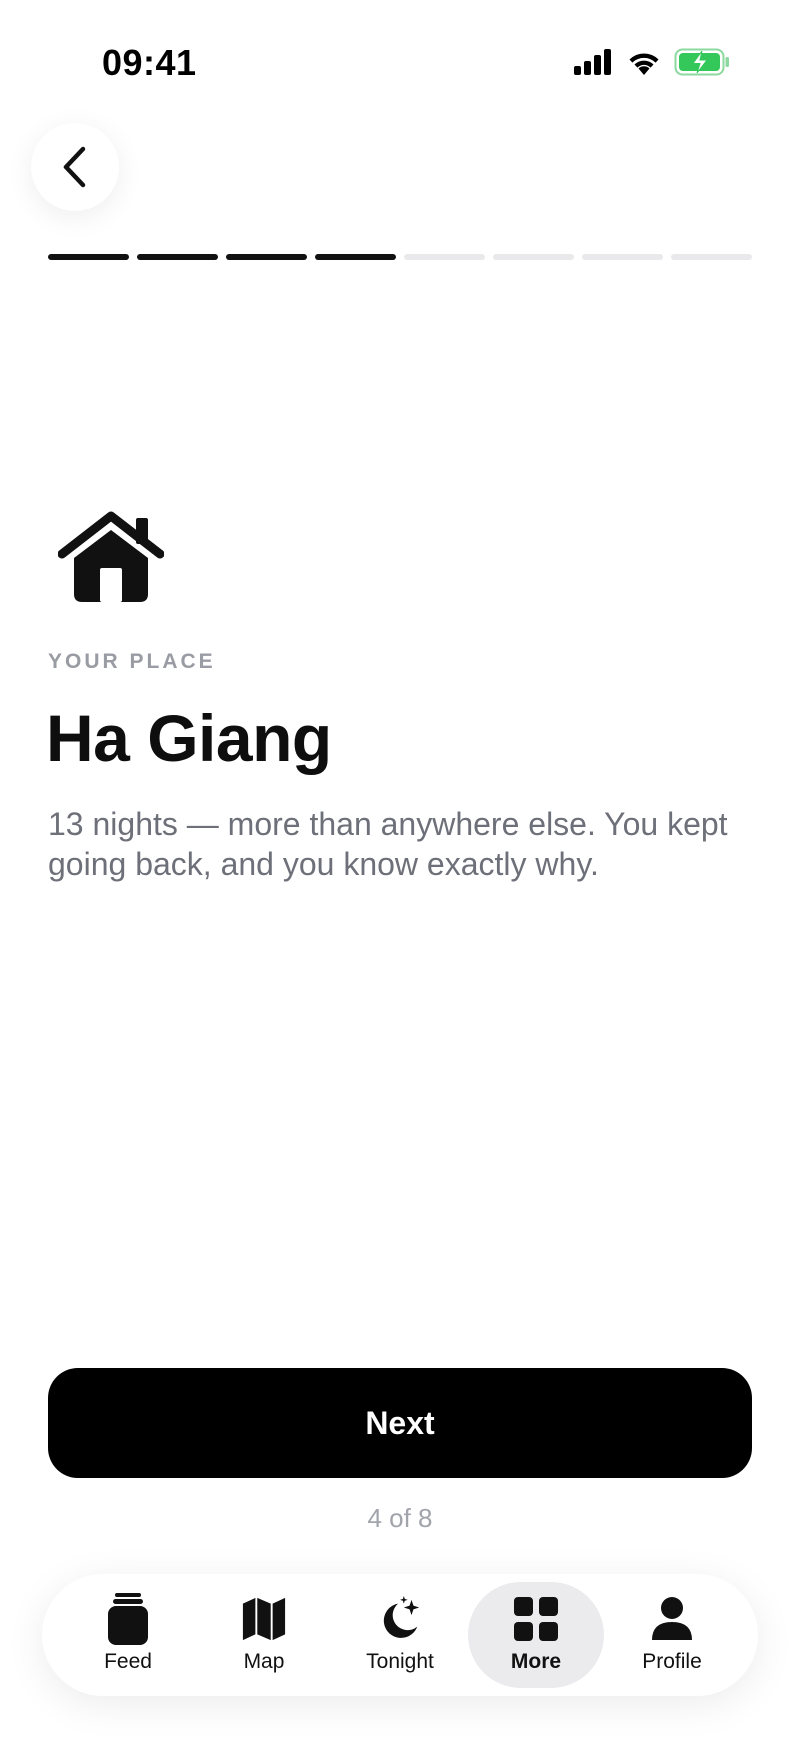 Image resolution: width=800 pixels, height=1739 pixels. I want to click on wifi-icon, so click(644, 64).